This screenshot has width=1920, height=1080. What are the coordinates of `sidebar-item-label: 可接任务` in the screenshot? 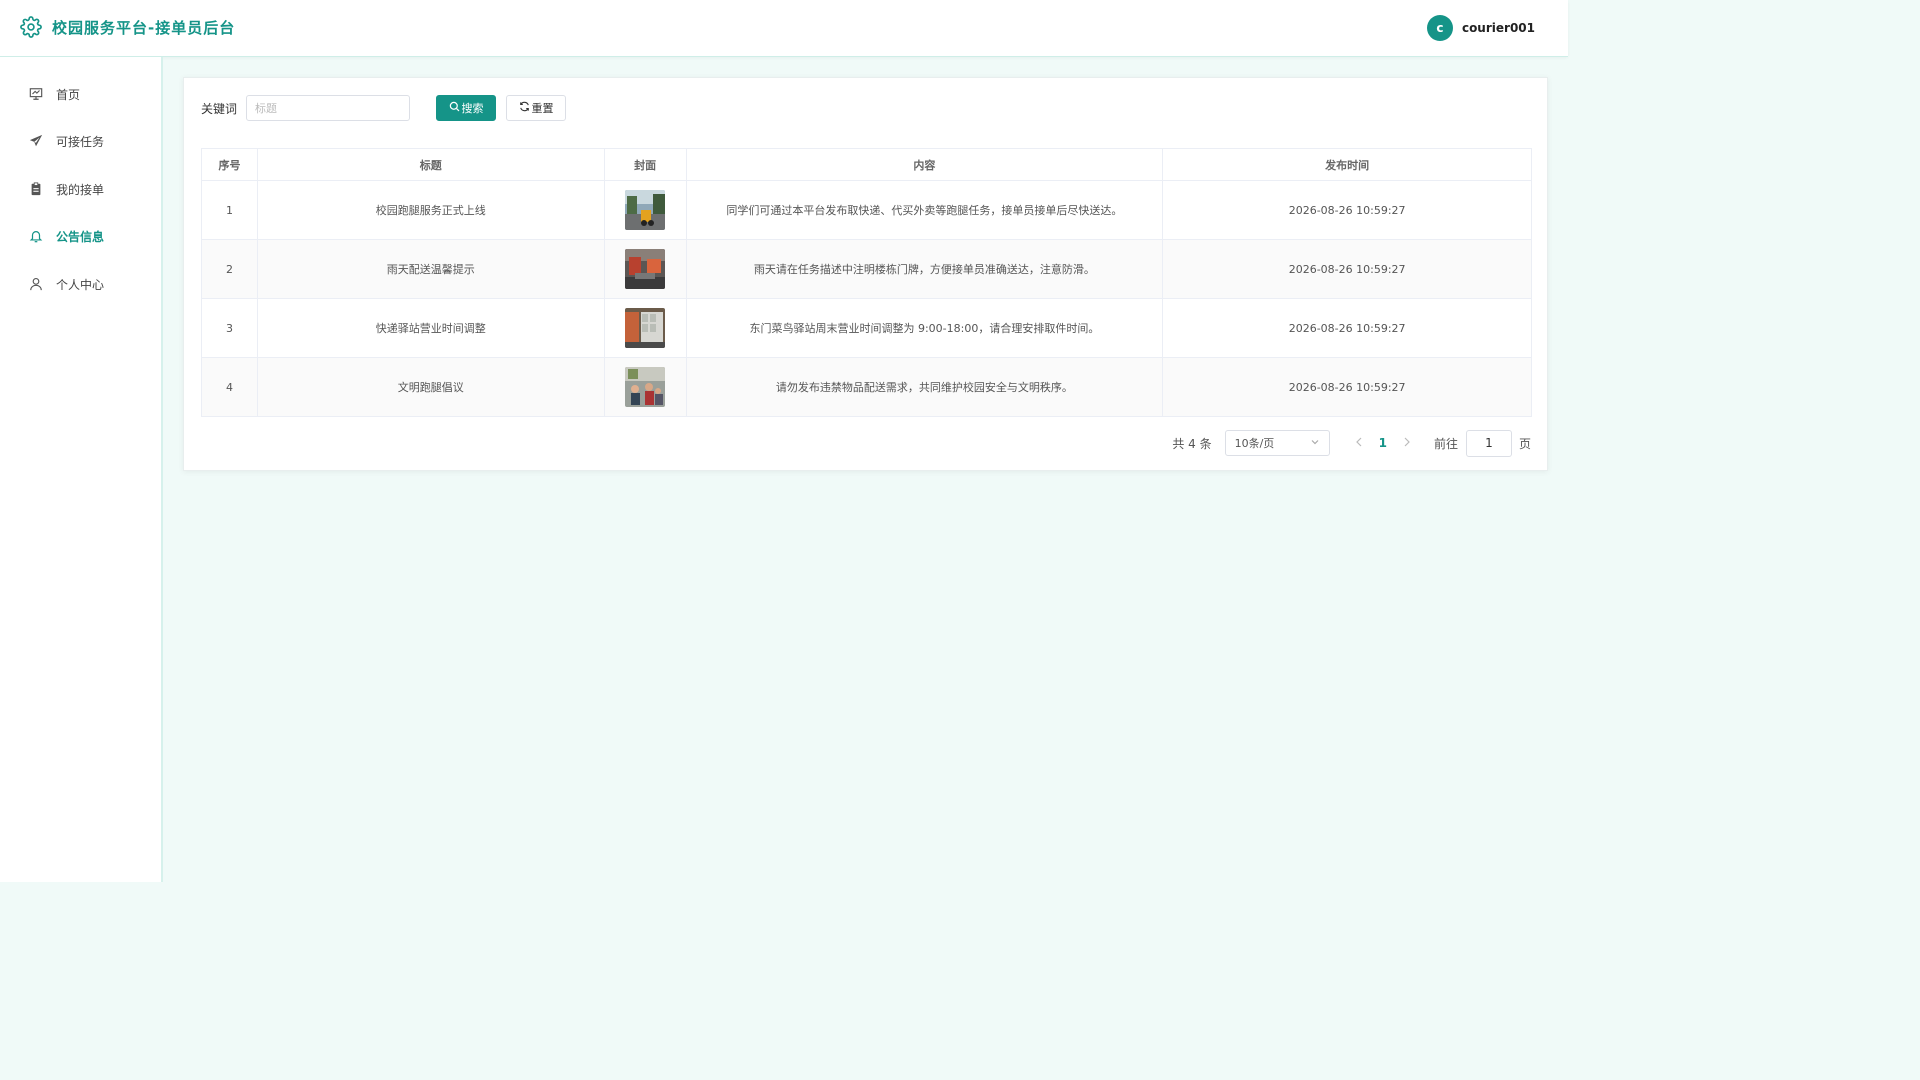 It's located at (80, 141).